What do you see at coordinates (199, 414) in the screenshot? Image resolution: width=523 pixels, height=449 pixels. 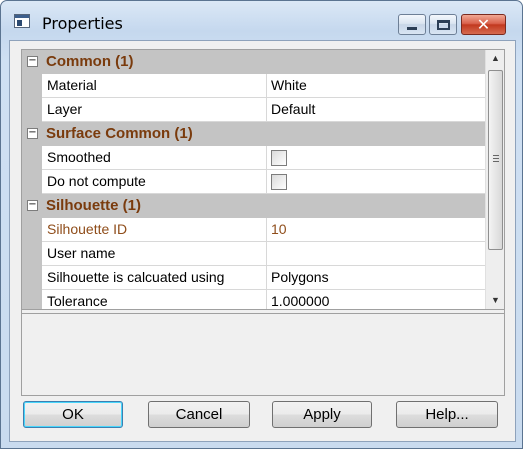 I see `cancel-button: Cancel` at bounding box center [199, 414].